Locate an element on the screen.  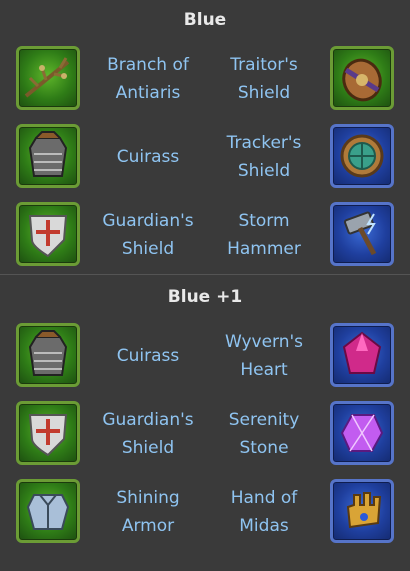
item-row: Guardian's Shield Serenity Stone is located at coordinates (205, 434).